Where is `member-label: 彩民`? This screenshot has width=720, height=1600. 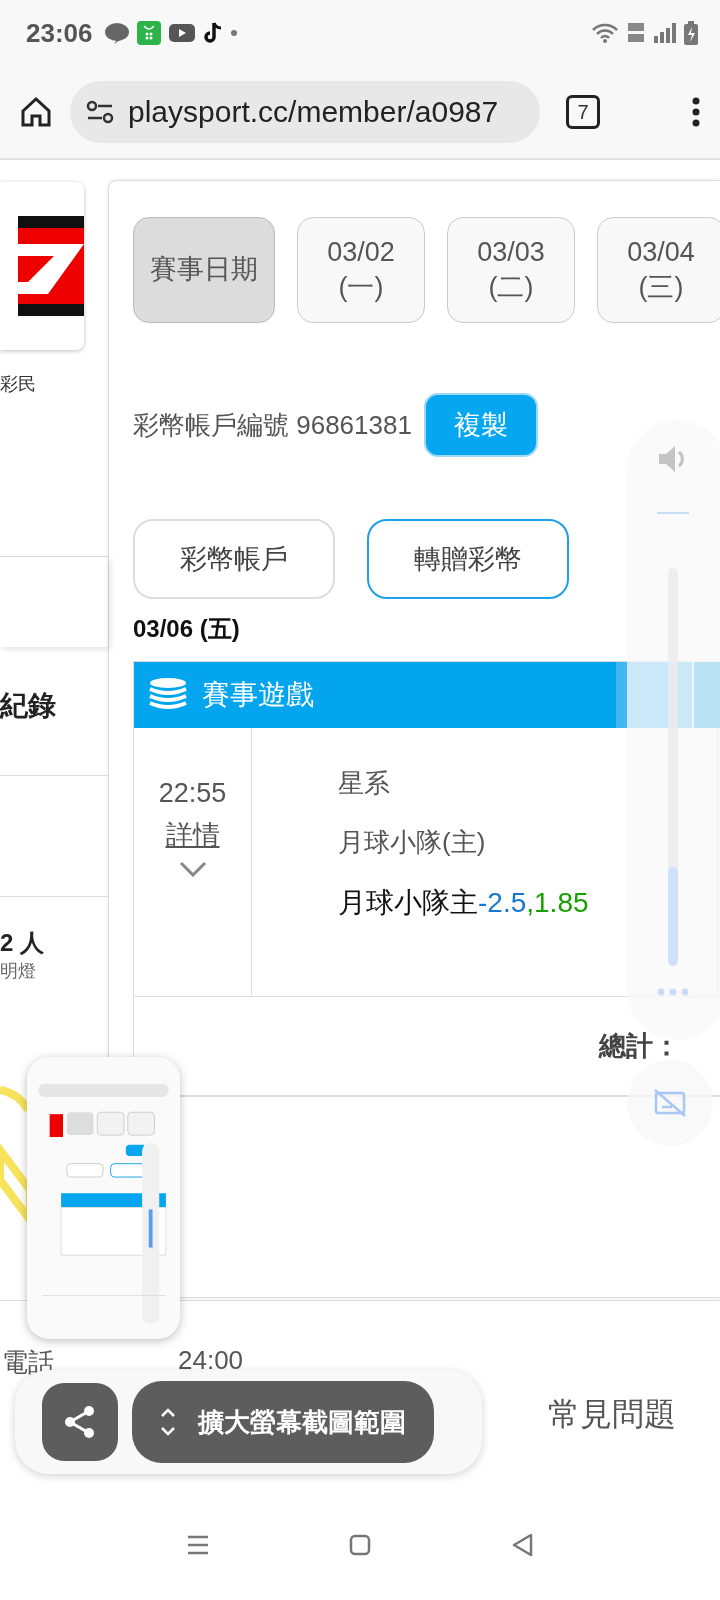
member-label: 彩民 is located at coordinates (18, 384).